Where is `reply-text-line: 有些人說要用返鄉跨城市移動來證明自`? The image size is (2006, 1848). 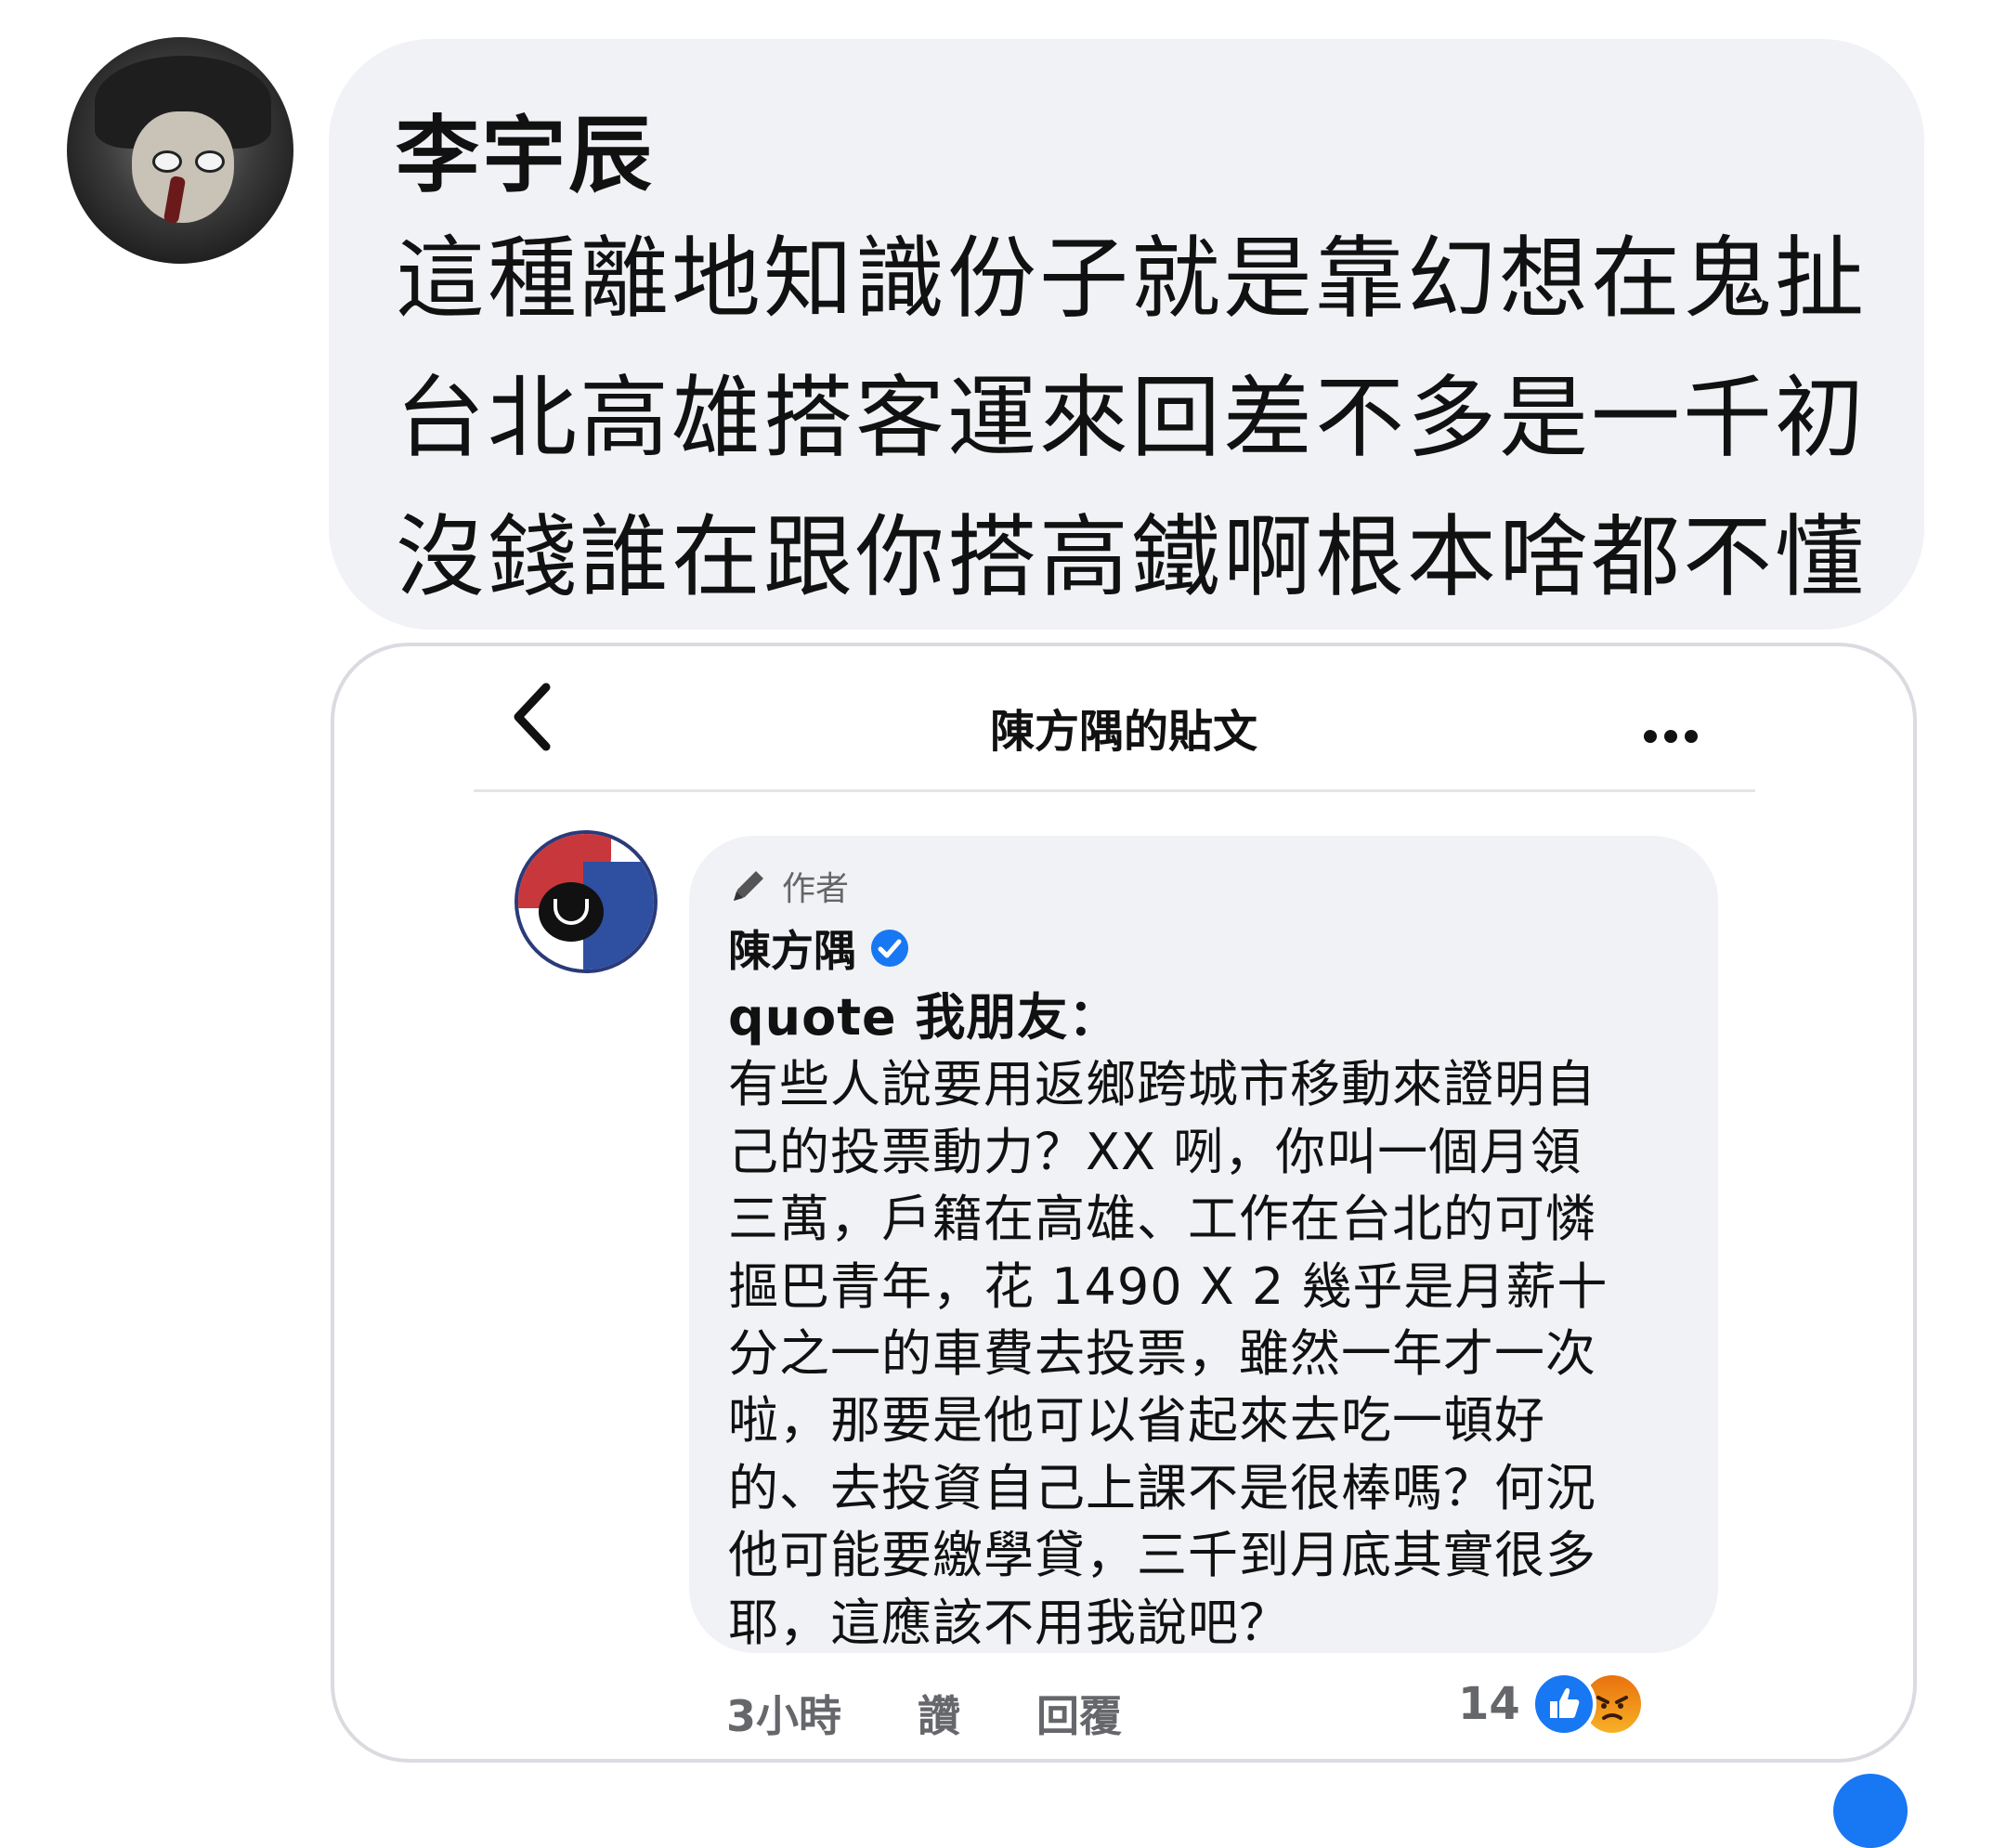 reply-text-line: 有些人說要用返鄉跨城市移動來證明自 is located at coordinates (1162, 1085).